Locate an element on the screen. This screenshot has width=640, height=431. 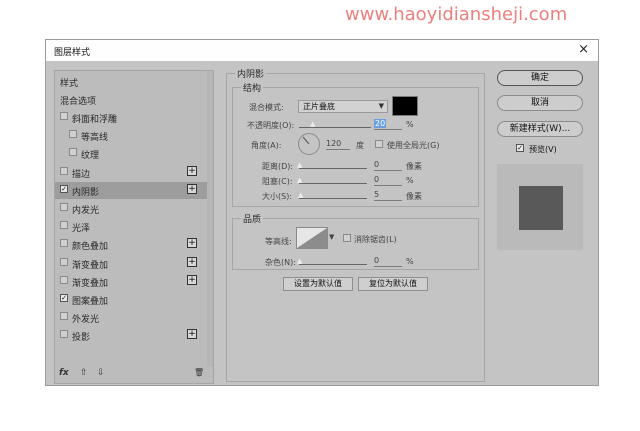
antialias-checkbox is located at coordinates (347, 238).